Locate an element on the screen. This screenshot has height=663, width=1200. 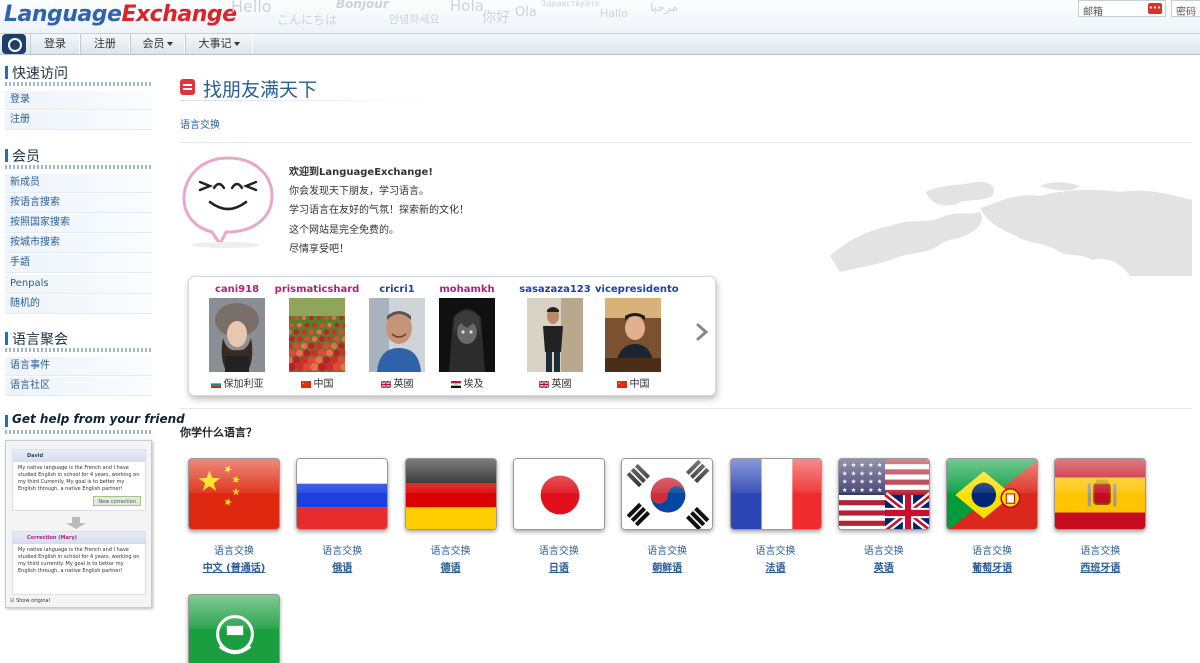
member-card: cani918 保加利亚 is located at coordinates (237, 336).